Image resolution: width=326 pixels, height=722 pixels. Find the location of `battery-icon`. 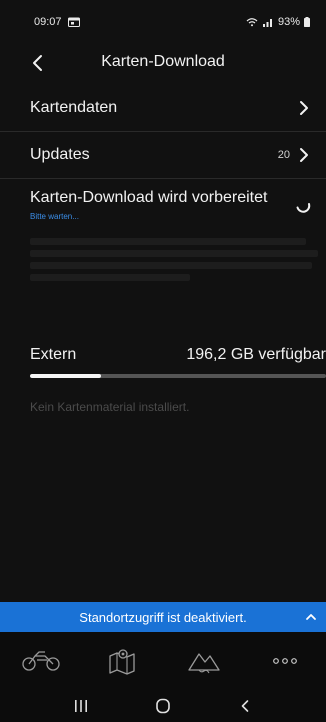

battery-icon is located at coordinates (307, 22).